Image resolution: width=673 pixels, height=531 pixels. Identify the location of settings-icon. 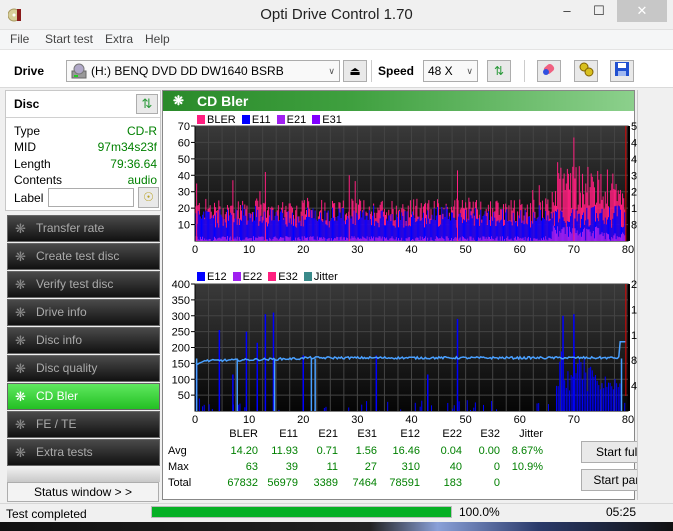
(586, 71).